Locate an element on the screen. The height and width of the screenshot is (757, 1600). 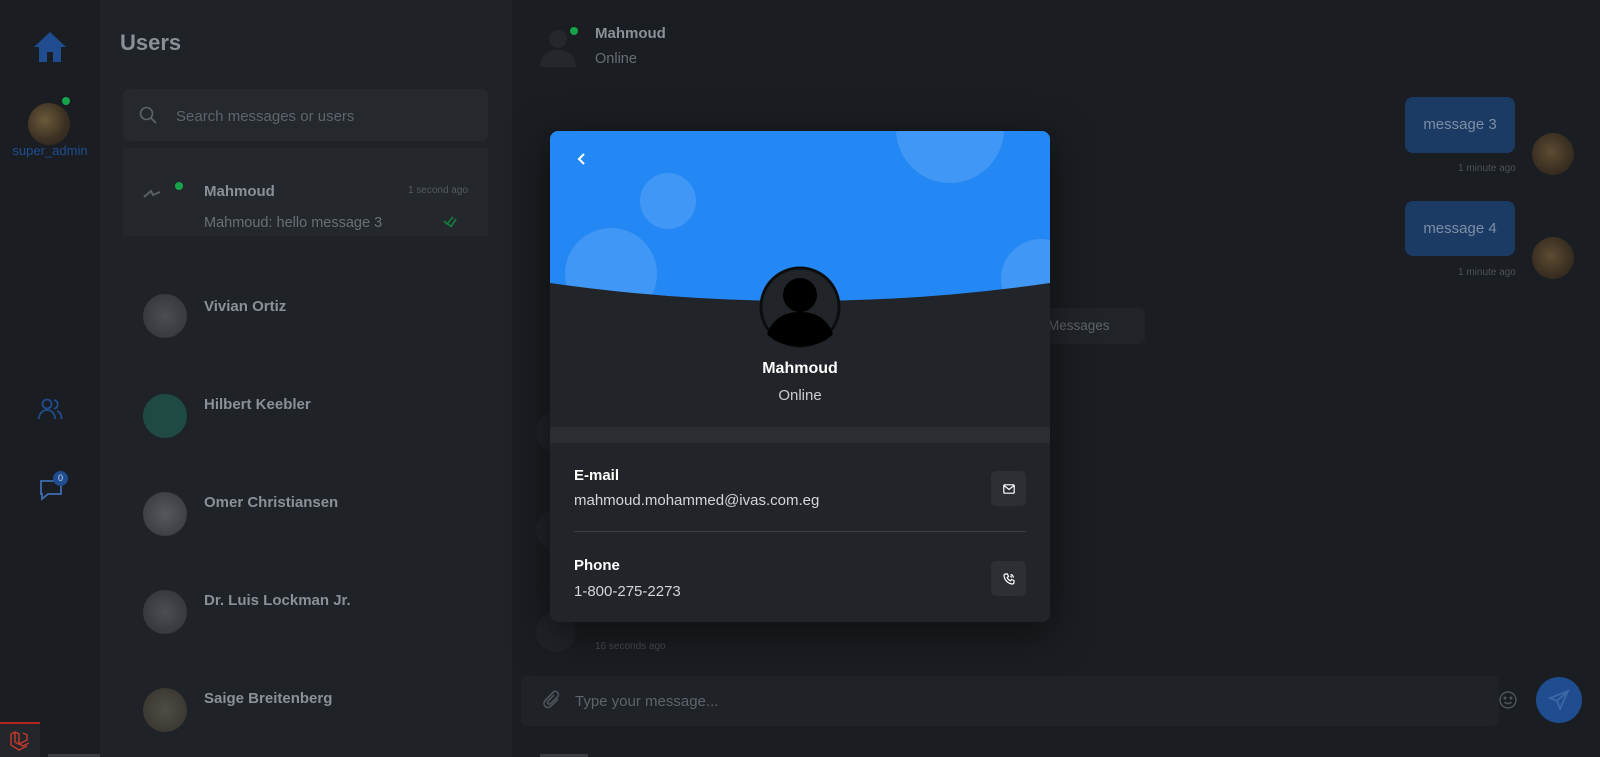
back-button is located at coordinates (582, 159).